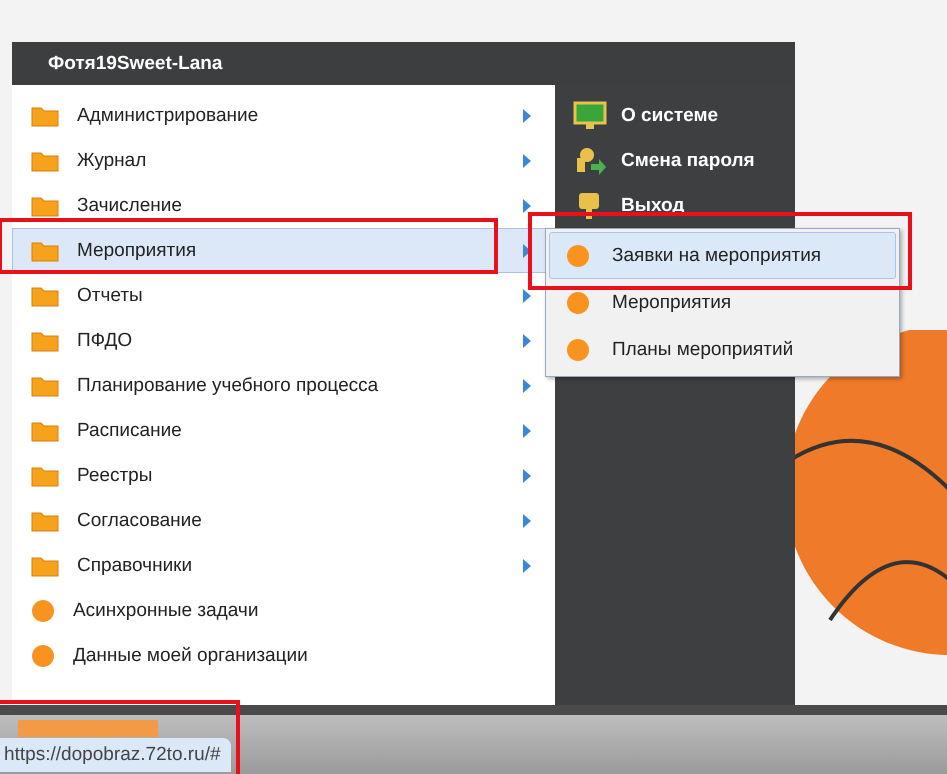 Image resolution: width=947 pixels, height=774 pixels. What do you see at coordinates (283, 565) in the screenshot?
I see `menu-item: Справочники` at bounding box center [283, 565].